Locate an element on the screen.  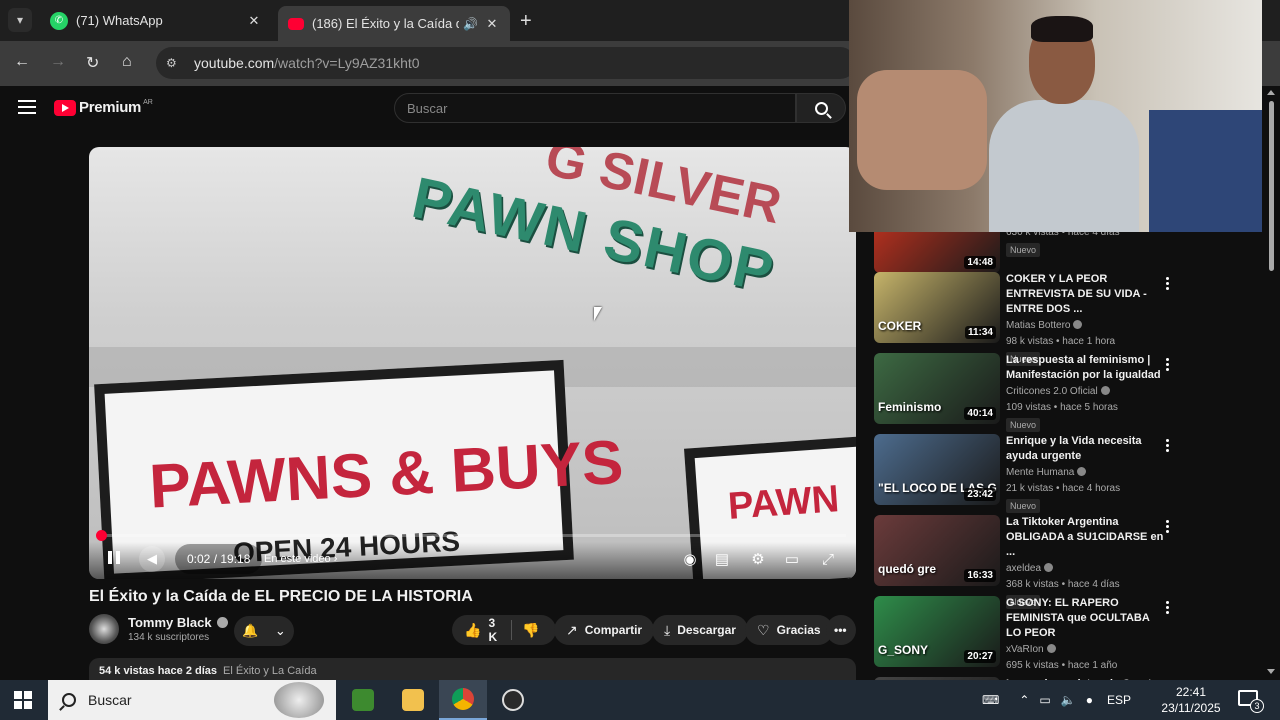
pause-button is located at coordinates (114, 559).